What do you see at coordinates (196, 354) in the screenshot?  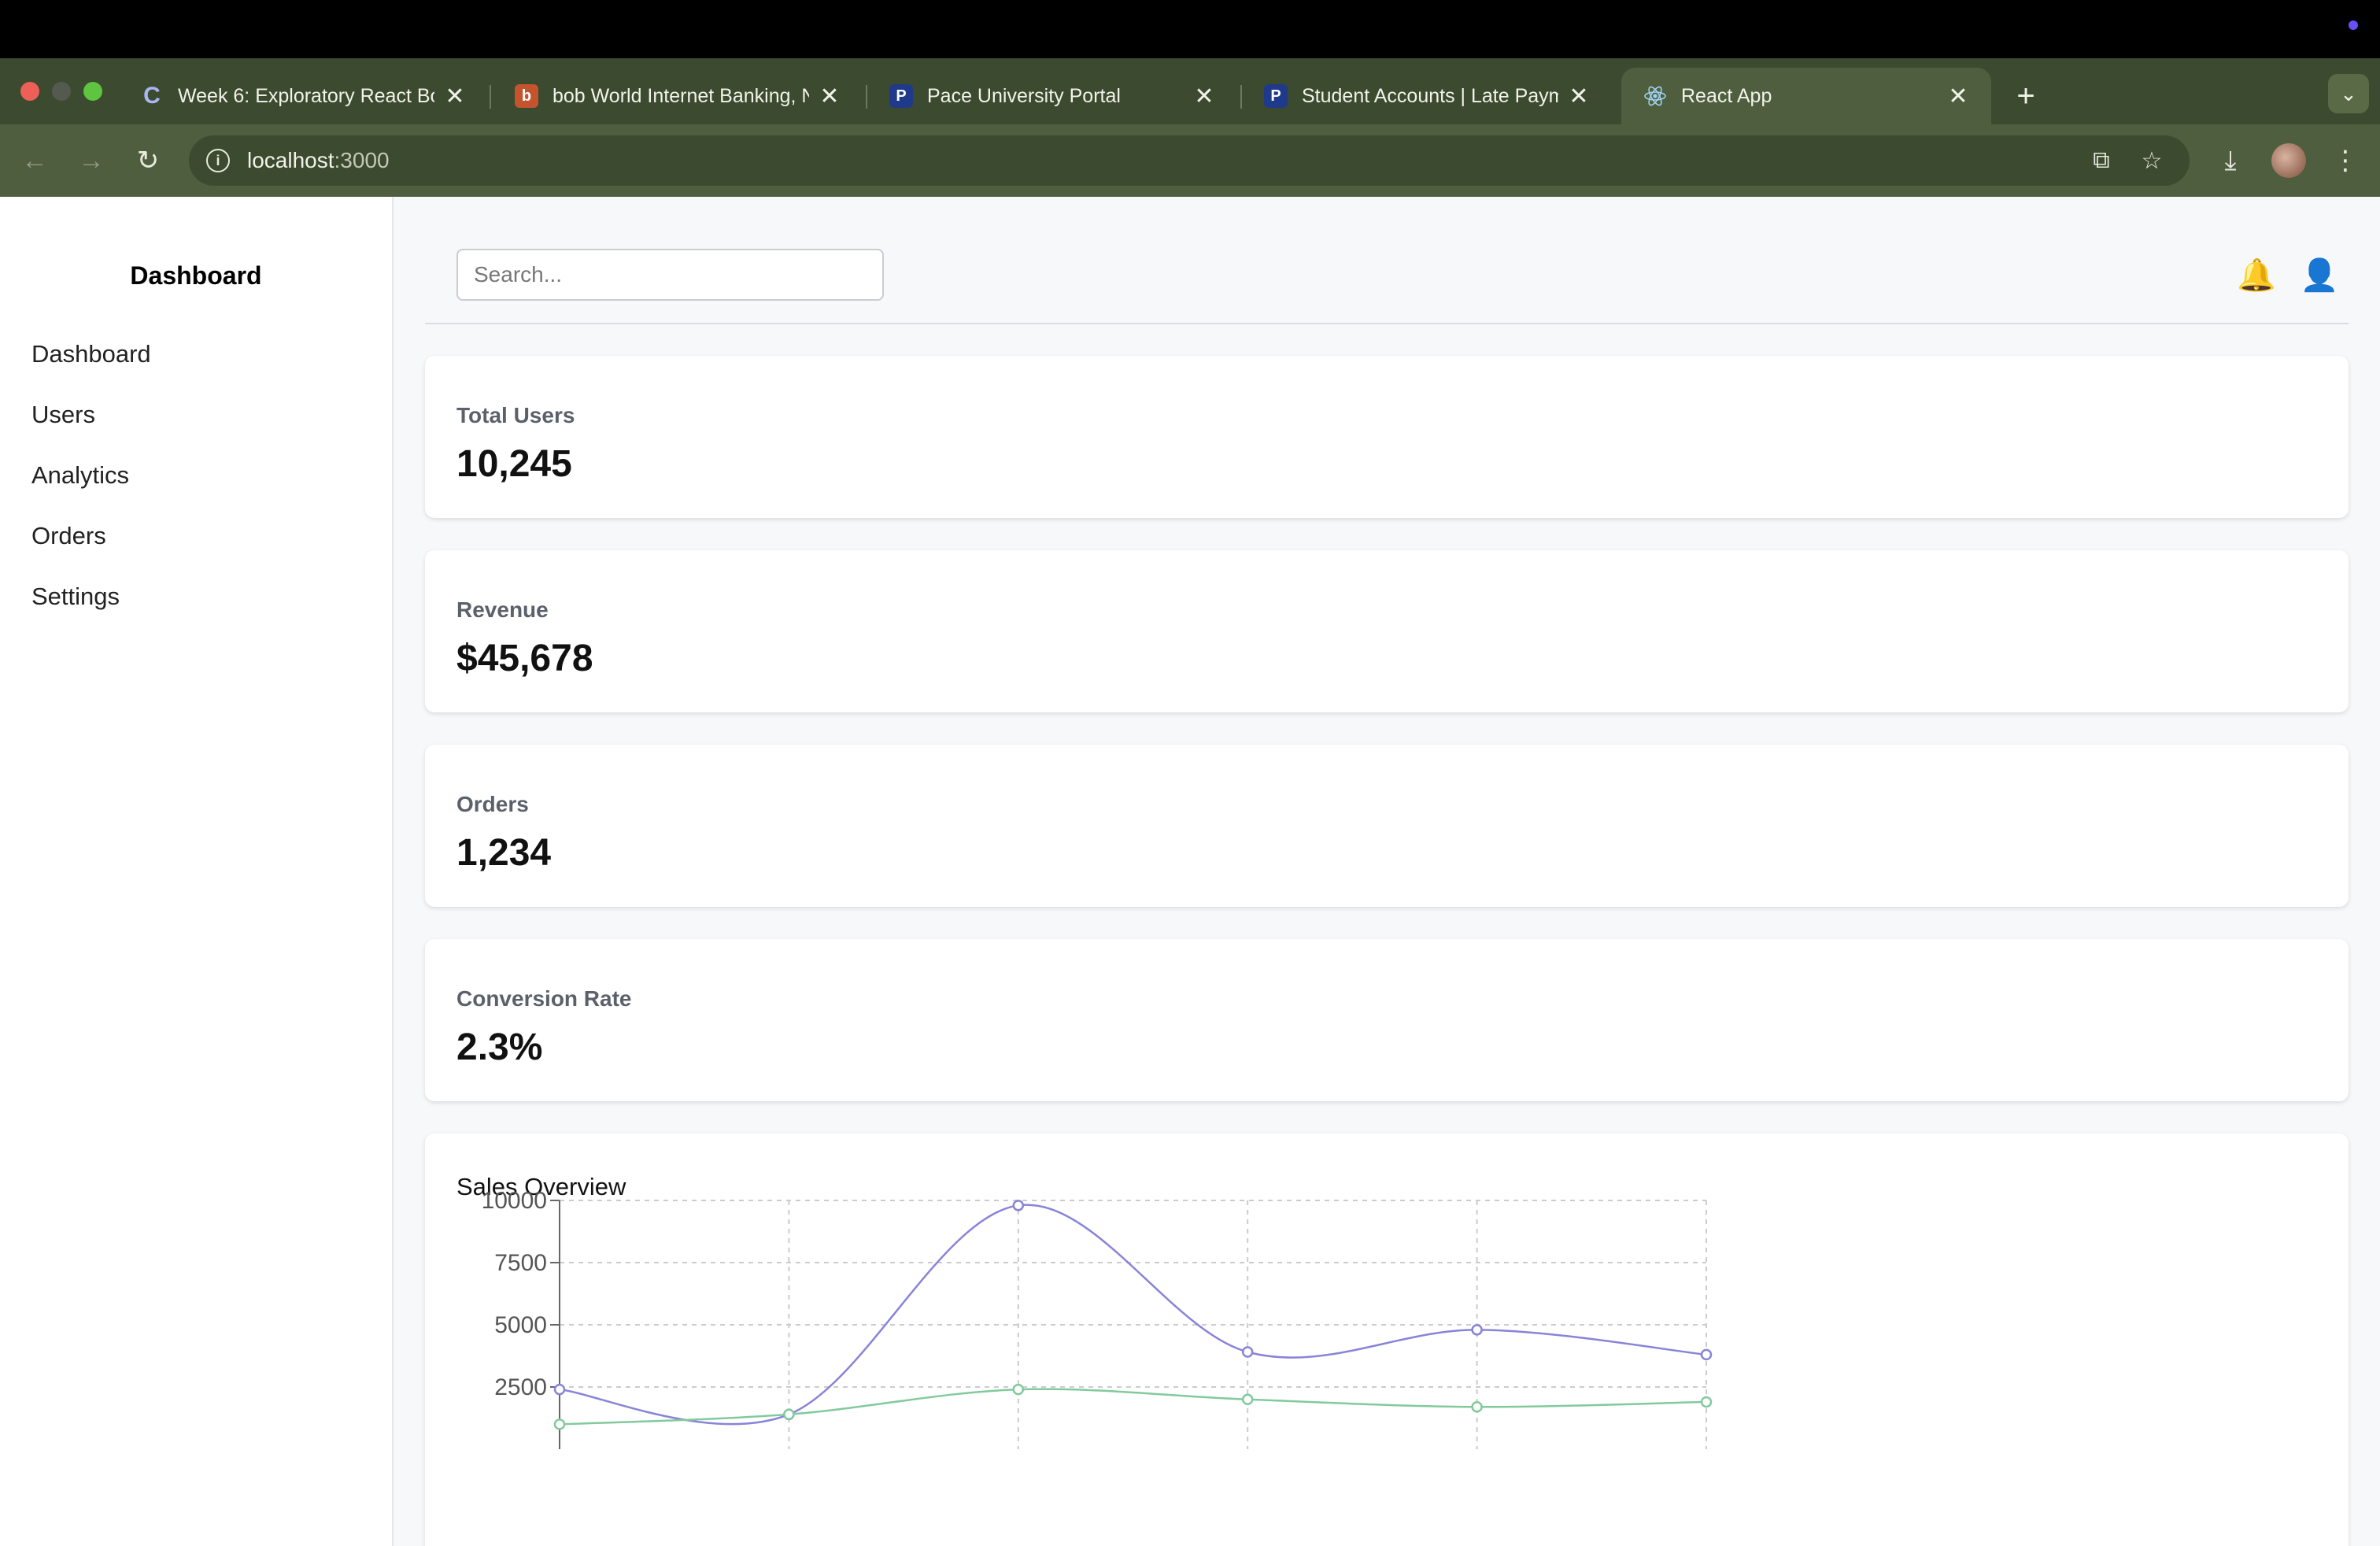 I see `sidebar-item-dashboard: Dashboard` at bounding box center [196, 354].